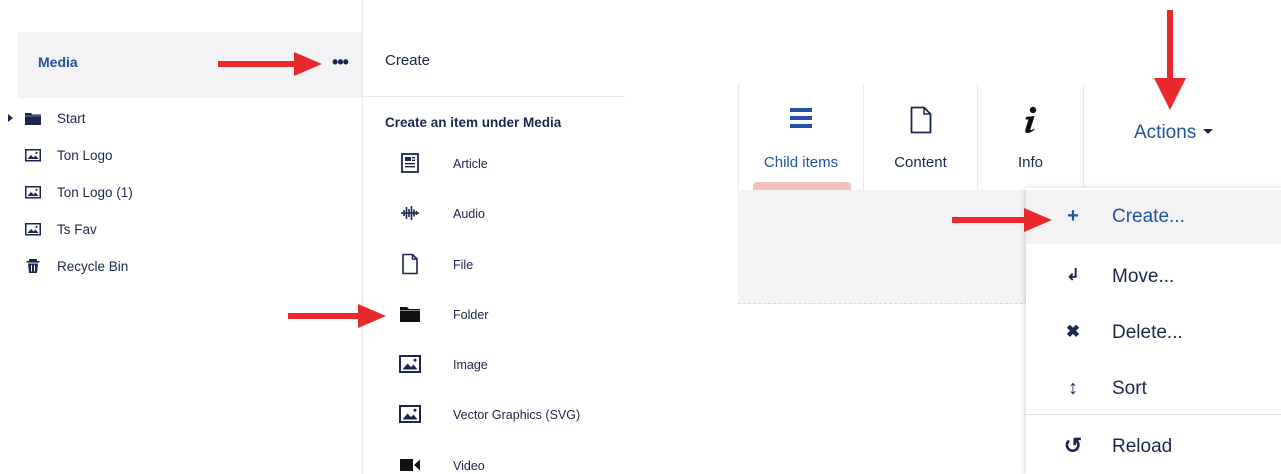 Image resolution: width=1281 pixels, height=474 pixels. I want to click on create-item-label: Vector Graphics (SVG), so click(517, 415).